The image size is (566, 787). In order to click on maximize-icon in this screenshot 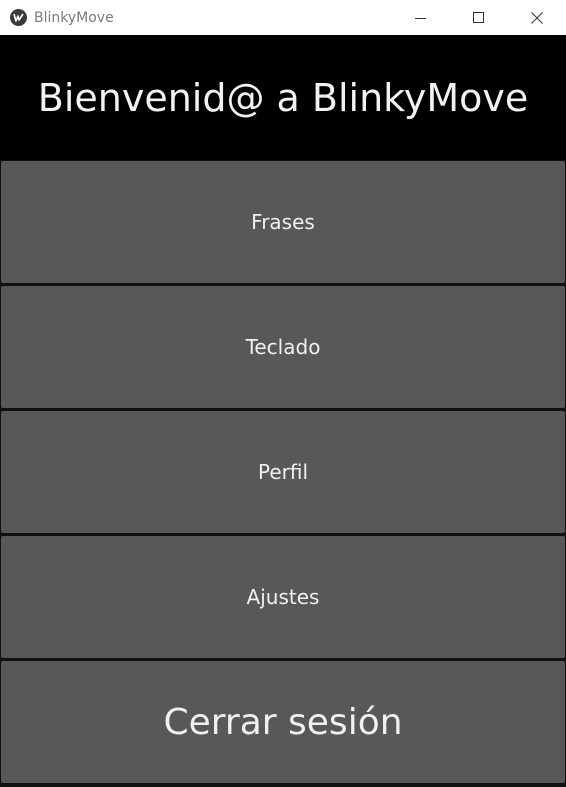, I will do `click(478, 17)`.